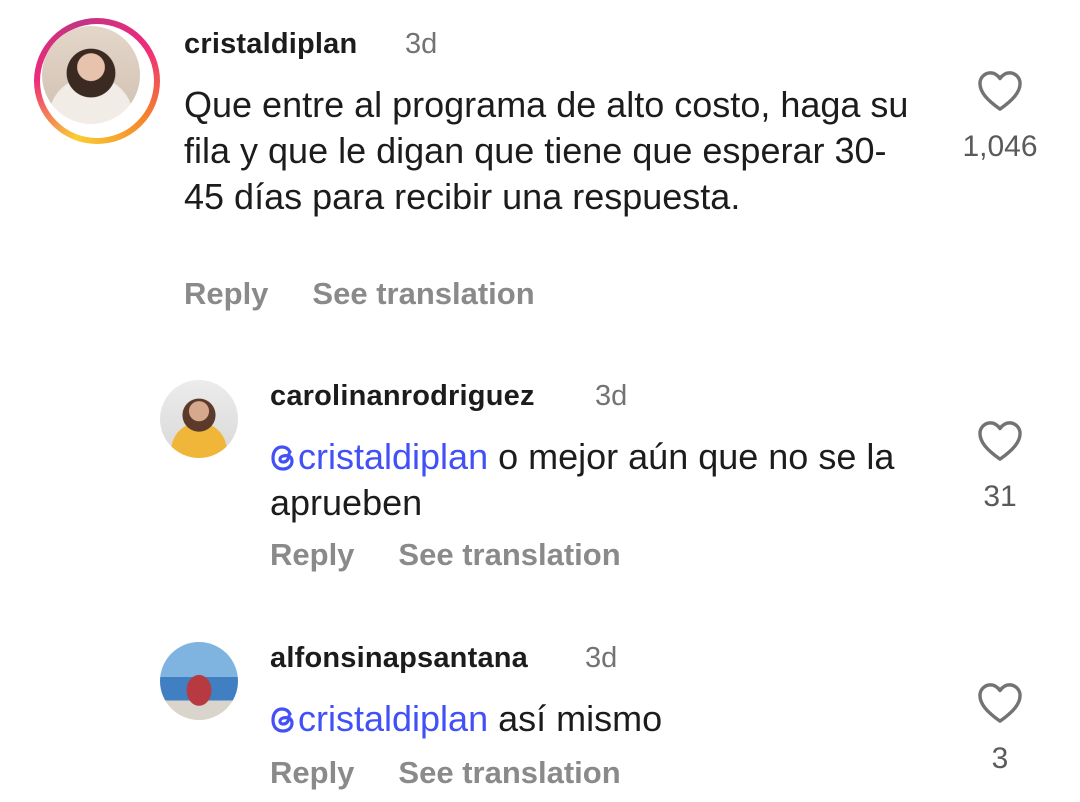 Image resolution: width=1080 pixels, height=802 pixels. What do you see at coordinates (270, 44) in the screenshot?
I see `comment-username: cristaldiplan` at bounding box center [270, 44].